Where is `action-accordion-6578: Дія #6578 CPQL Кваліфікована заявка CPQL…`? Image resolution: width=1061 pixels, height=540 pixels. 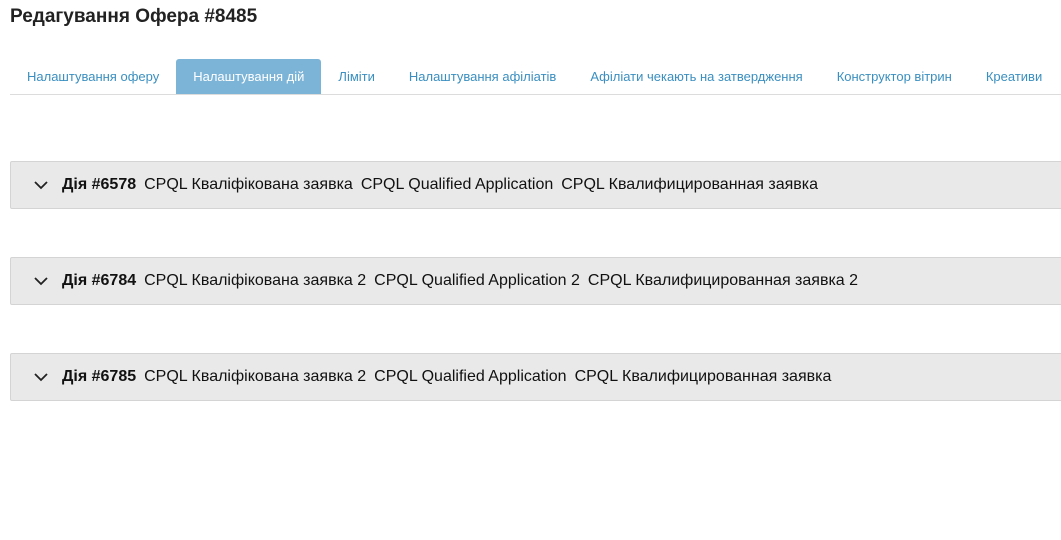
action-accordion-6578: Дія #6578 CPQL Кваліфікована заявка CPQL… is located at coordinates (535, 185).